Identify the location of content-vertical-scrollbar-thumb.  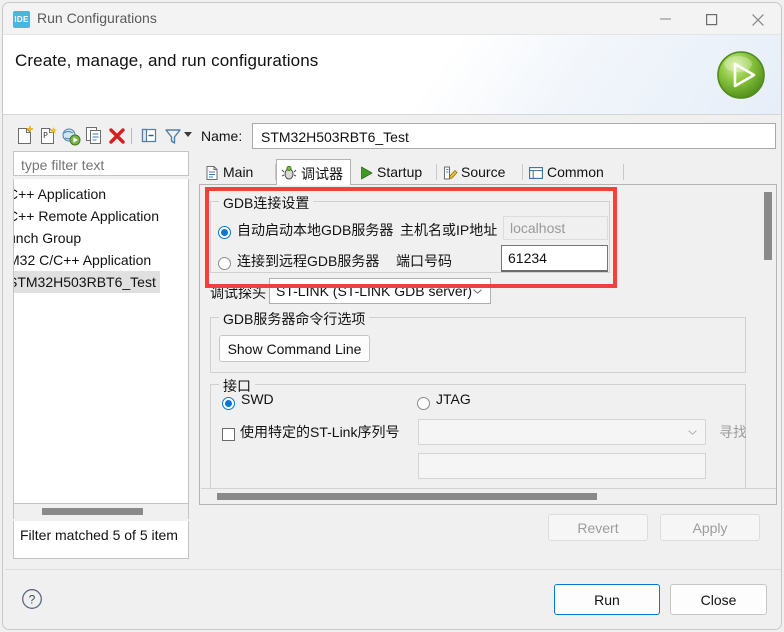
(768, 226).